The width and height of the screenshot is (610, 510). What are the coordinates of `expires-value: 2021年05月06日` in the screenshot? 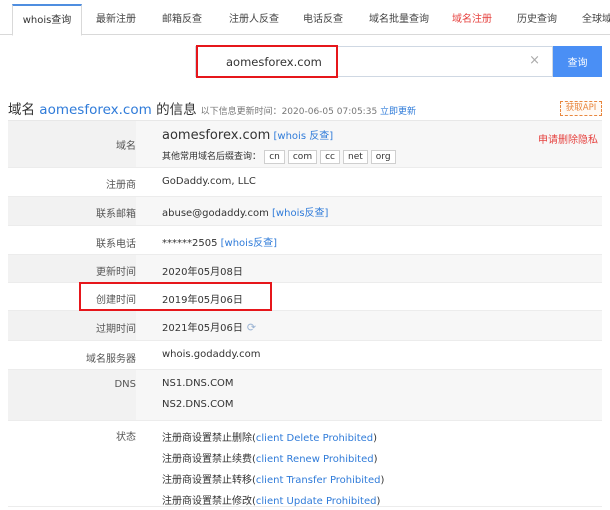 It's located at (202, 328).